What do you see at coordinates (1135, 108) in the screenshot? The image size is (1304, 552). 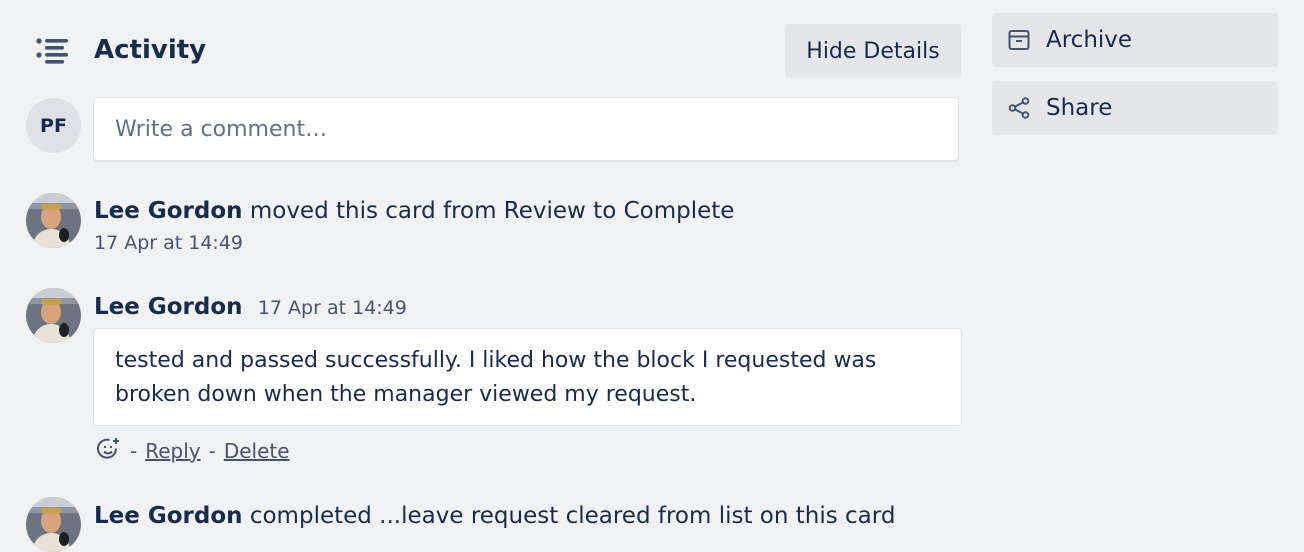 I see `share-button: Share` at bounding box center [1135, 108].